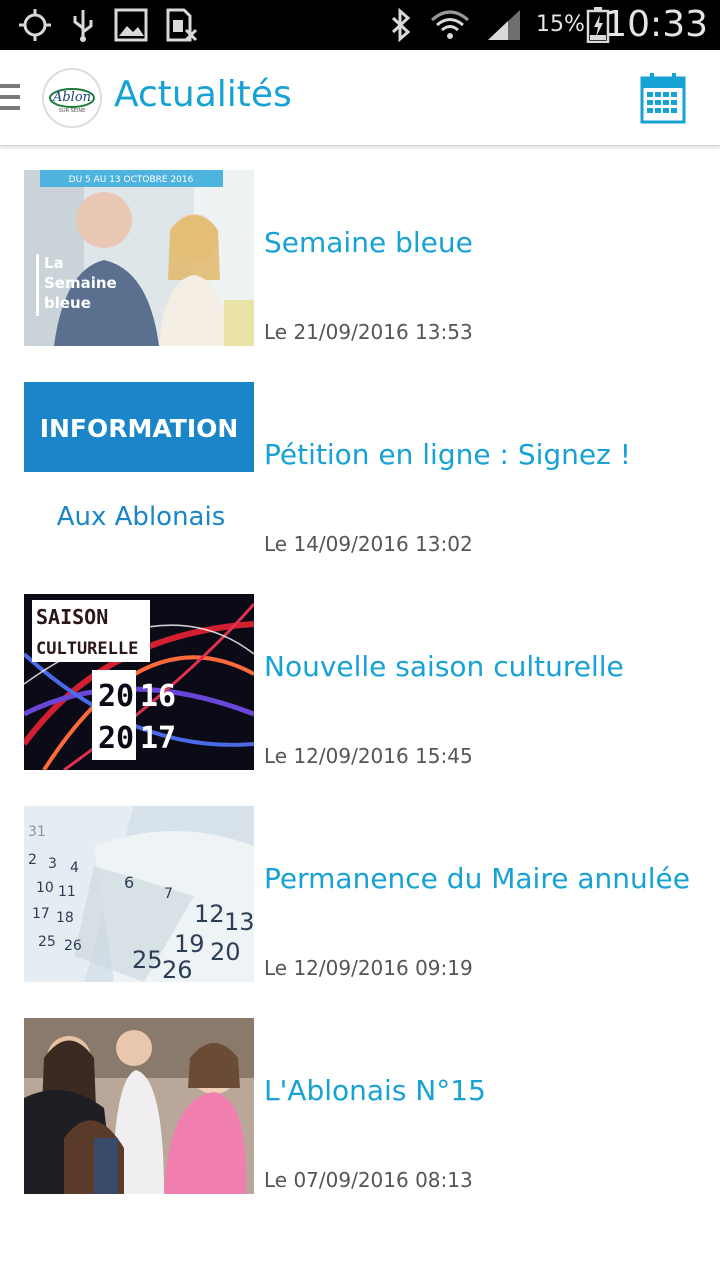  I want to click on svg-text: bleue, so click(67, 303).